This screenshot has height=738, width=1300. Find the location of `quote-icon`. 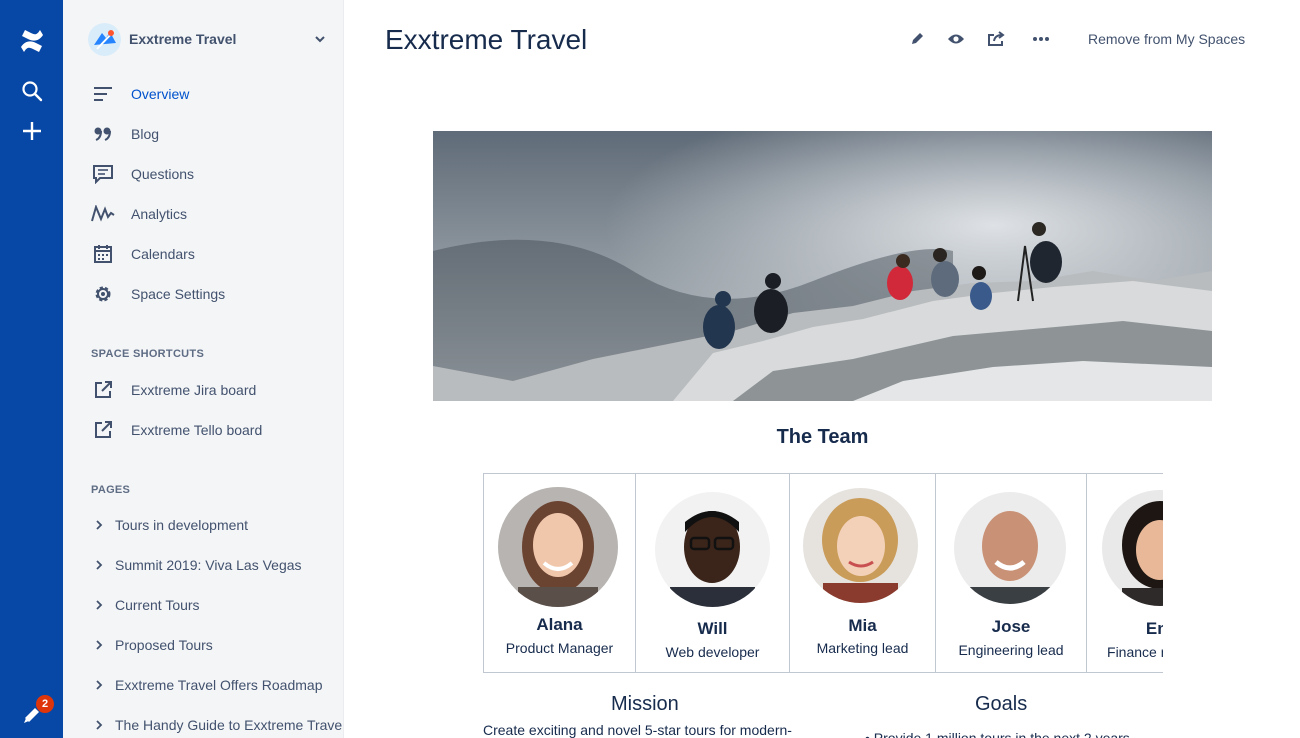

quote-icon is located at coordinates (103, 134).